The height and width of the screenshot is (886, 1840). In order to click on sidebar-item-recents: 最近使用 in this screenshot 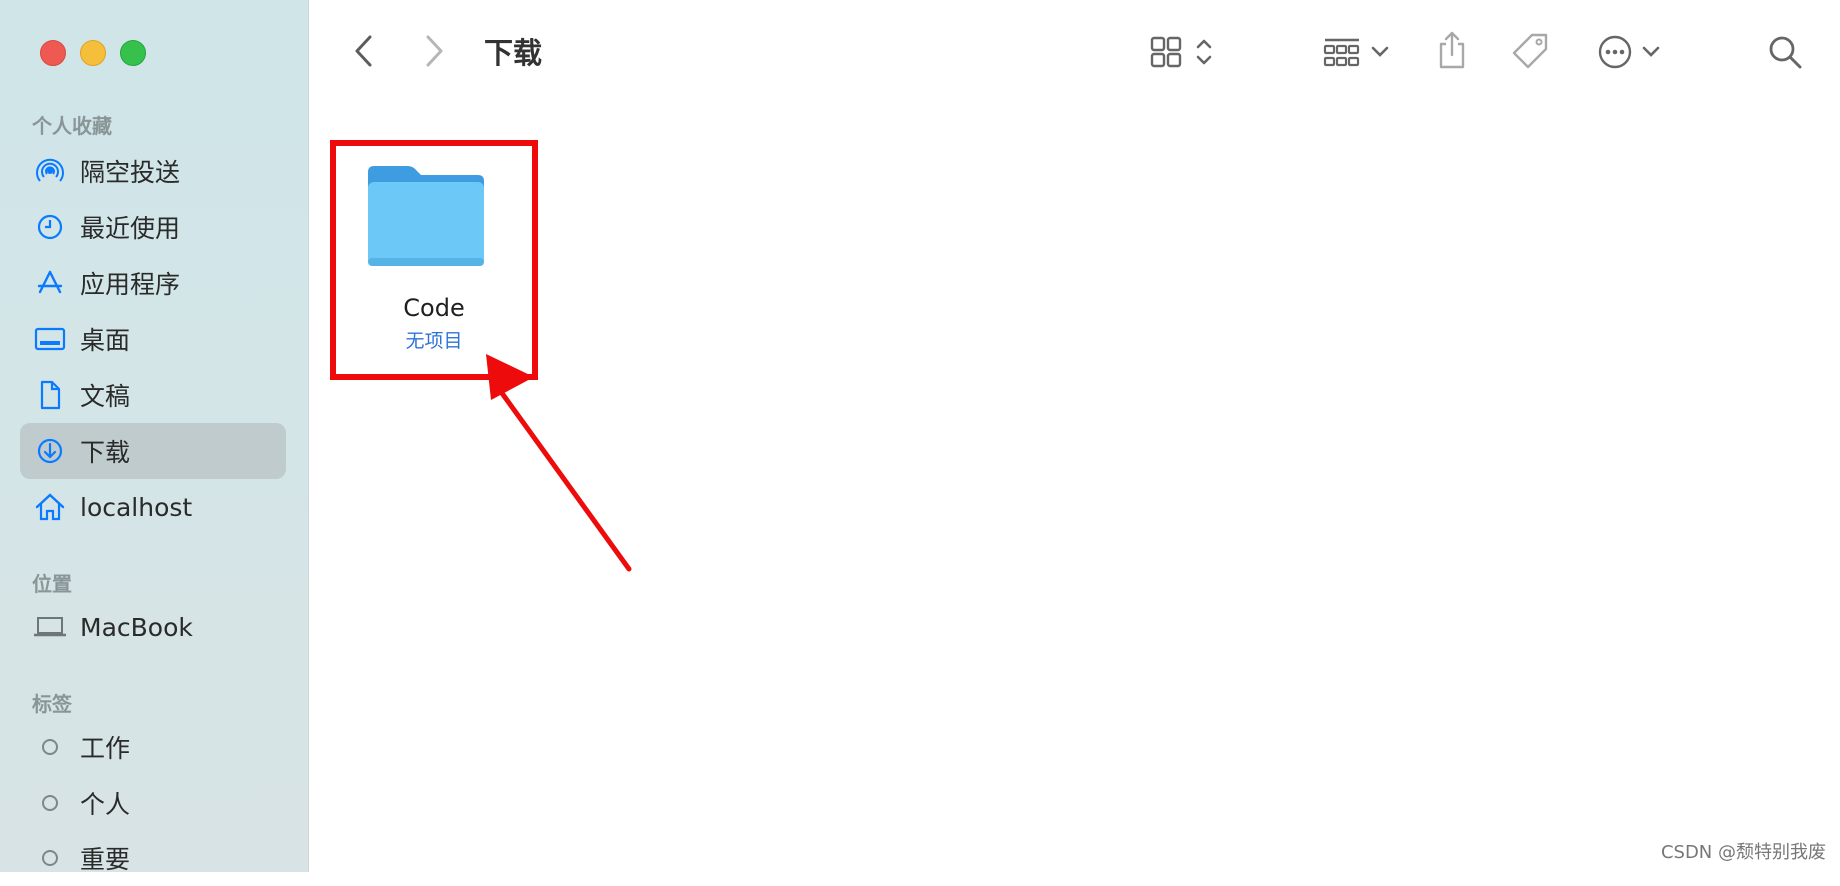, I will do `click(153, 227)`.